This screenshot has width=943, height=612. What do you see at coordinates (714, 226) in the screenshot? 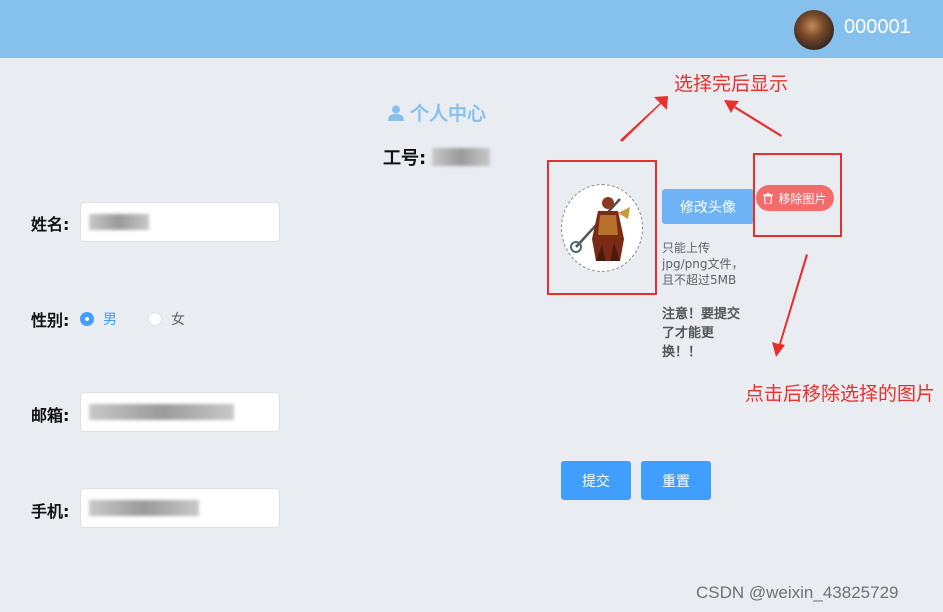
I see `annotation-arrows` at bounding box center [714, 226].